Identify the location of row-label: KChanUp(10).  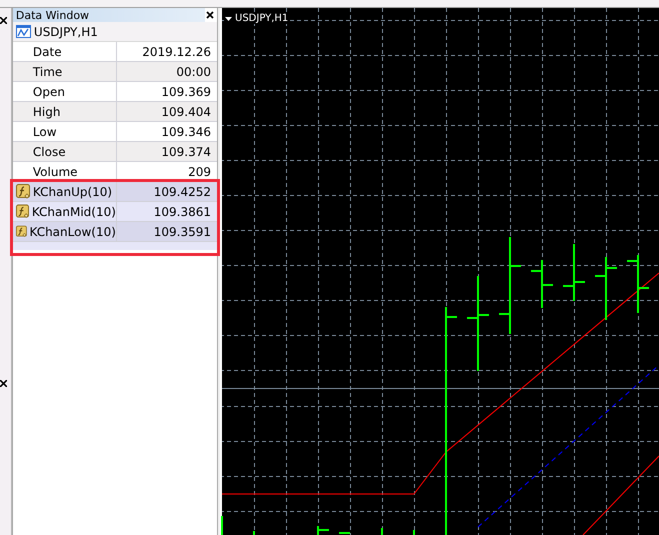
(72, 191).